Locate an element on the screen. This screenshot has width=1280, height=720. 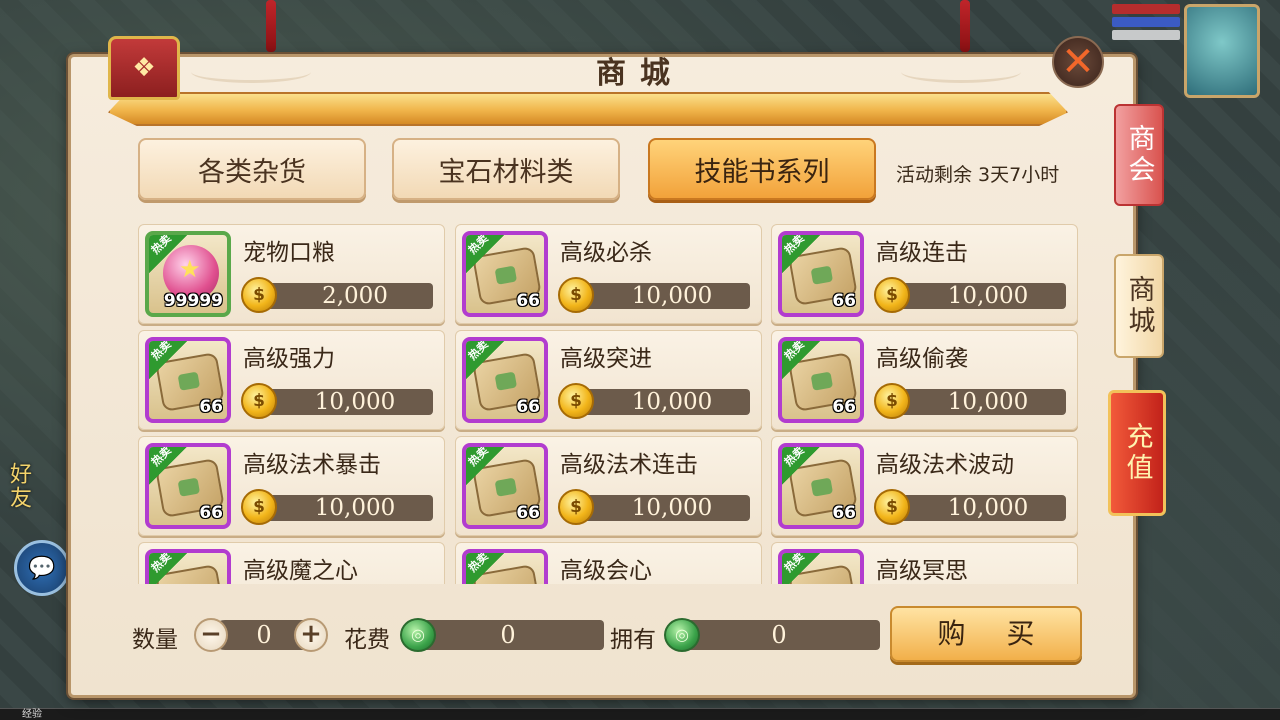
item-card: 热卖 66 高级突进 10,000 $ is located at coordinates (608, 380).